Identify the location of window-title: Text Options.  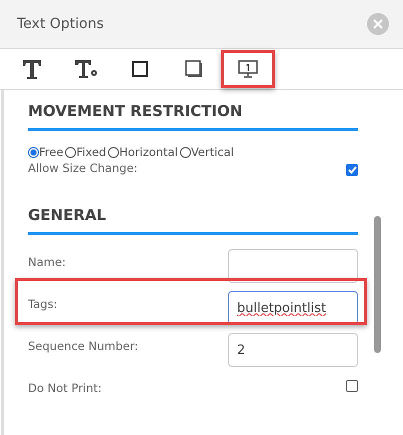
(60, 24).